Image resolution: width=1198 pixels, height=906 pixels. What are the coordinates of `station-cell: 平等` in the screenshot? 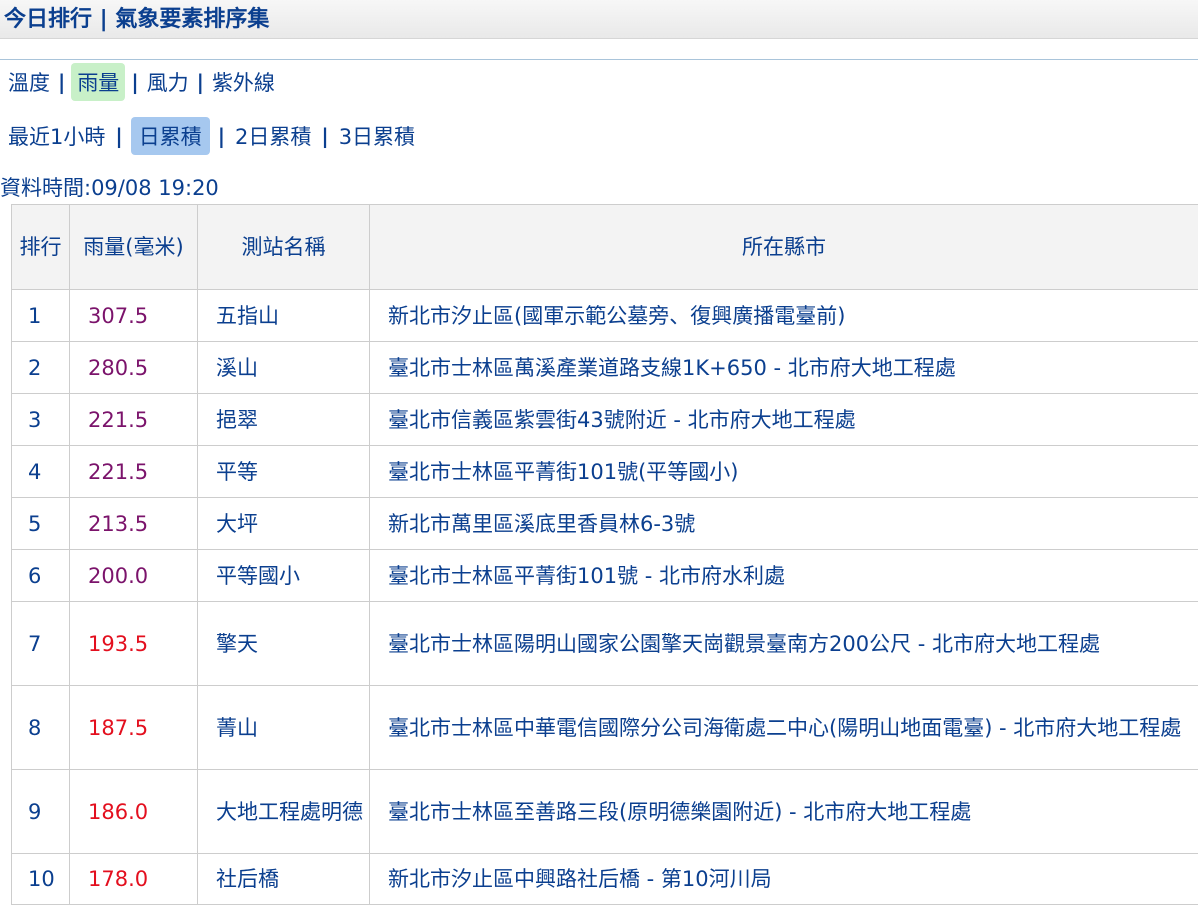 It's located at (283, 471).